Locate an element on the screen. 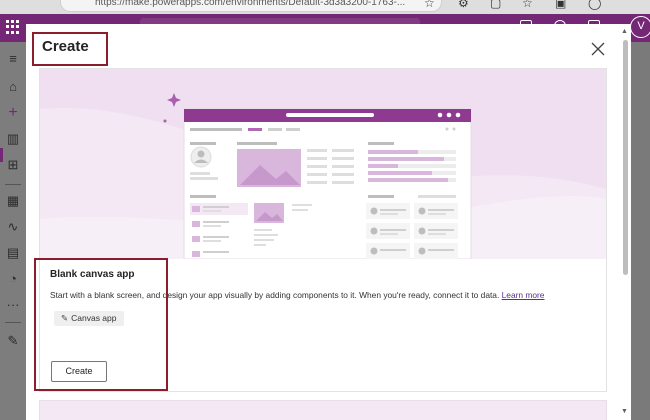 The width and height of the screenshot is (650, 420). scroll-up-icon: ▲ is located at coordinates (624, 31).